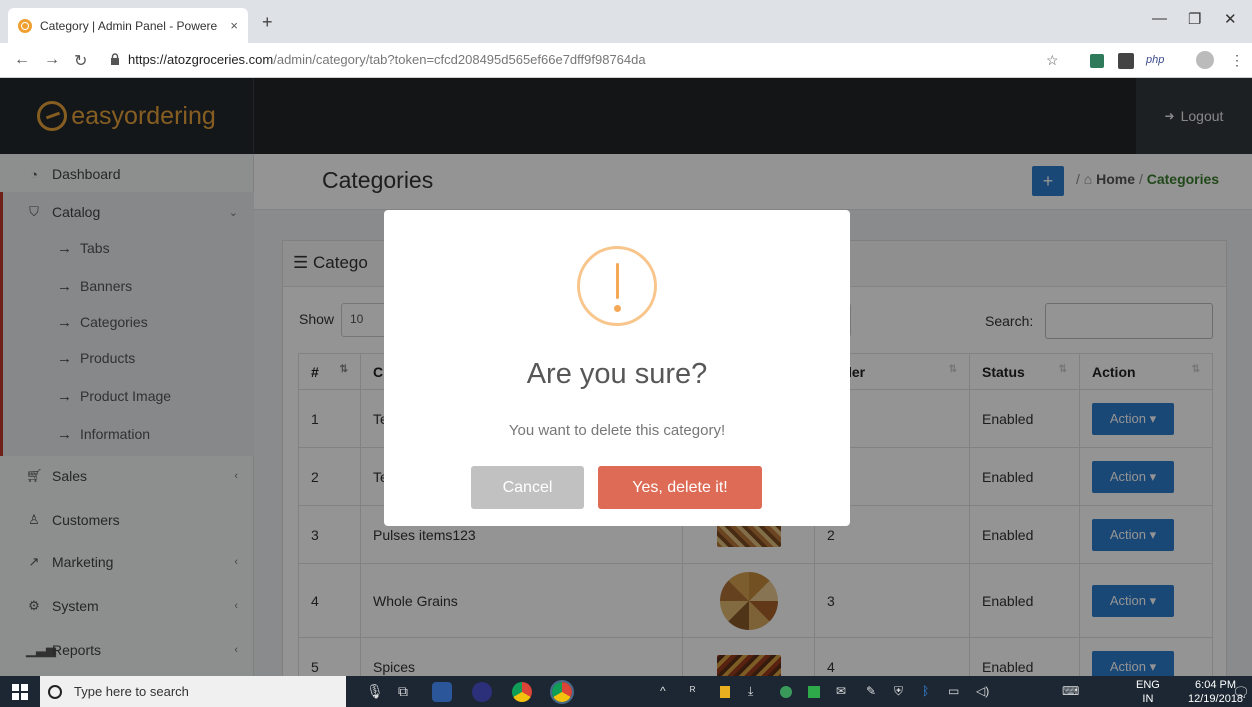  Describe the element at coordinates (1097, 61) in the screenshot. I see `extension-icon` at that location.